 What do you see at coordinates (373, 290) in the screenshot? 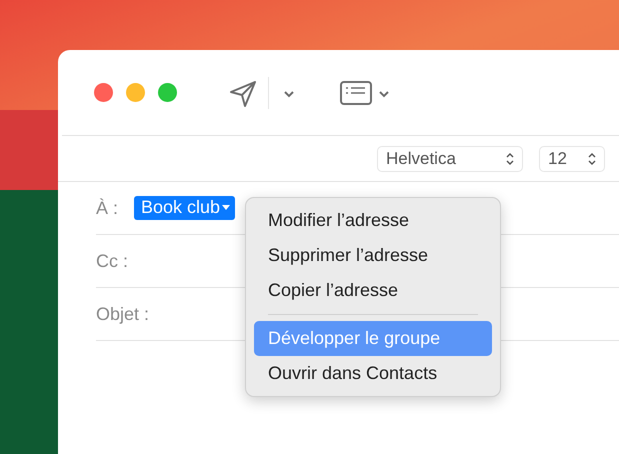
I see `menu-item: Copier l’adresse` at bounding box center [373, 290].